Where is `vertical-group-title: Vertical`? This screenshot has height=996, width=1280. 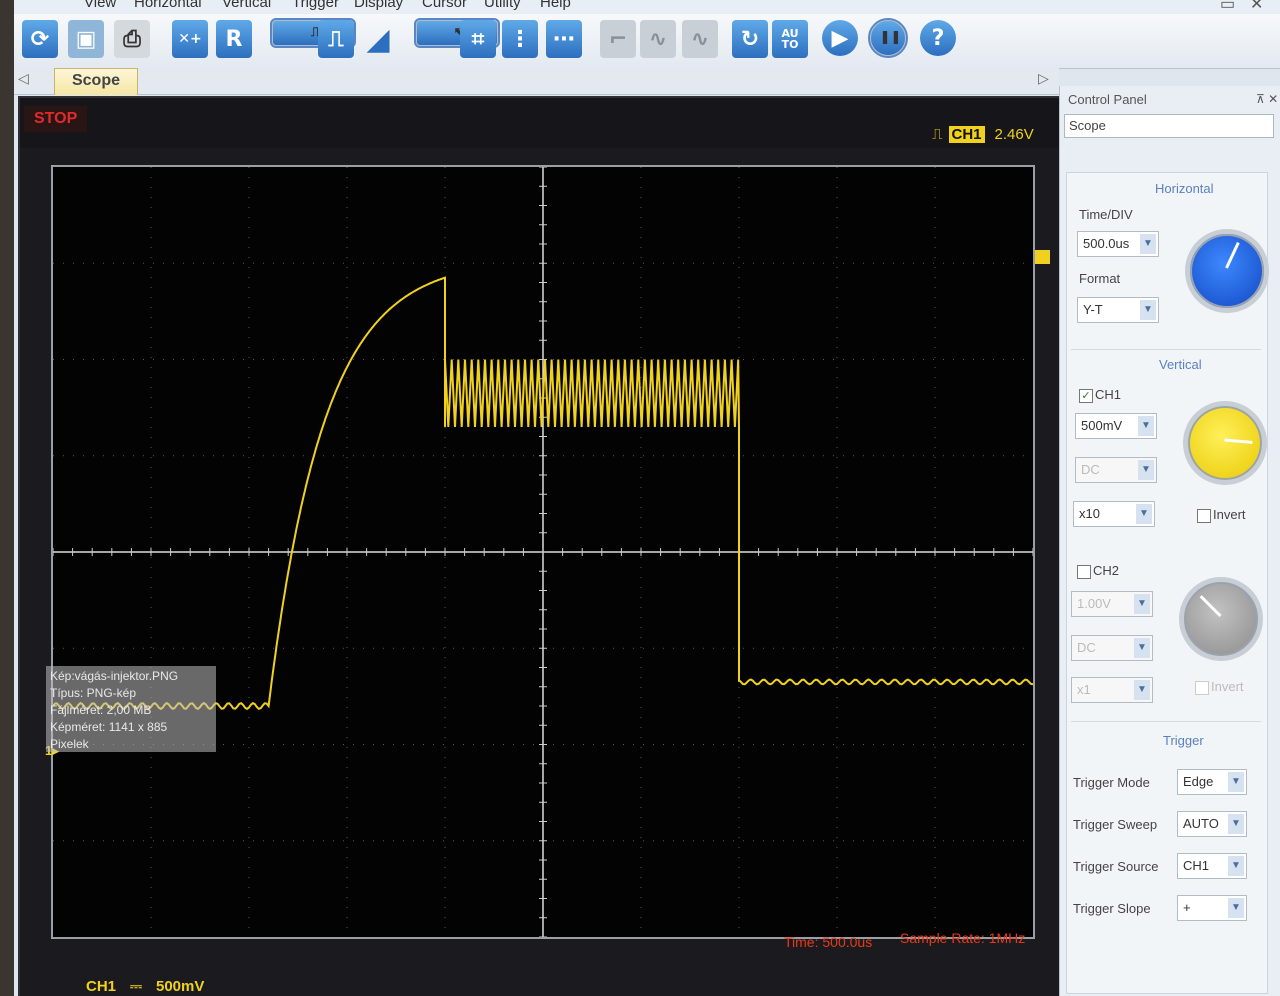 vertical-group-title: Vertical is located at coordinates (1180, 364).